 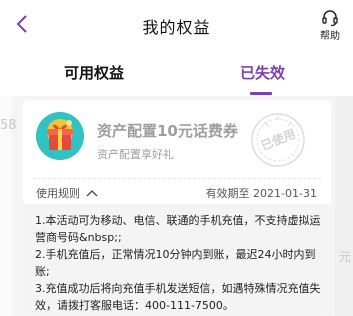 I want to click on help-button: 帮助, so click(x=330, y=25).